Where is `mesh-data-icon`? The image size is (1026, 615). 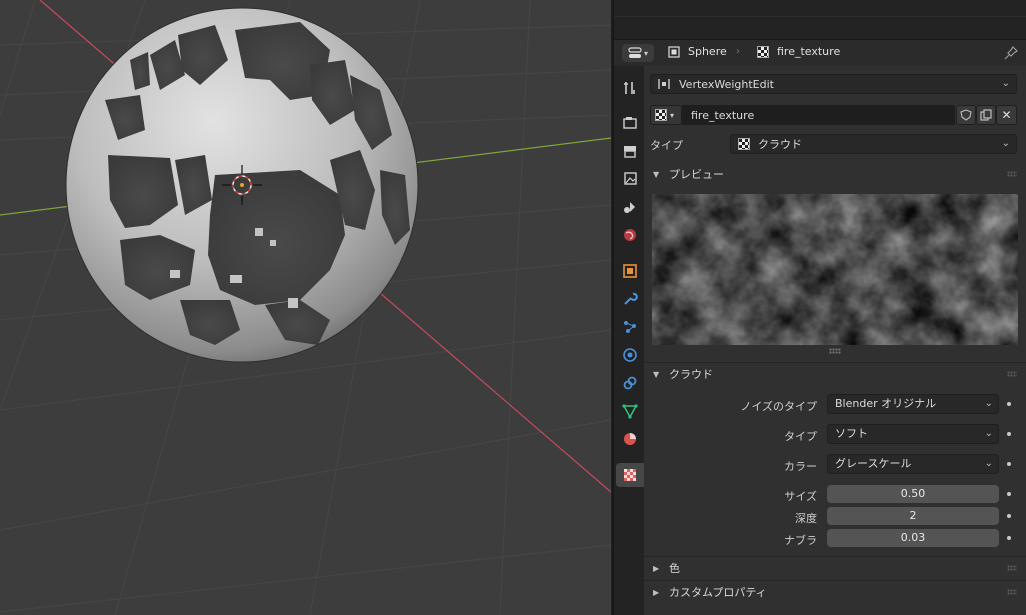
mesh-data-icon is located at coordinates (630, 411).